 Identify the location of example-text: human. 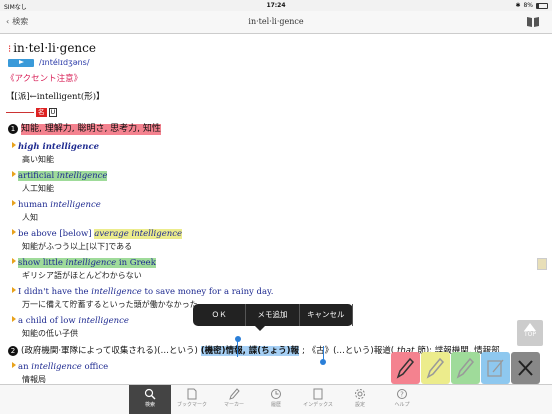
(34, 205).